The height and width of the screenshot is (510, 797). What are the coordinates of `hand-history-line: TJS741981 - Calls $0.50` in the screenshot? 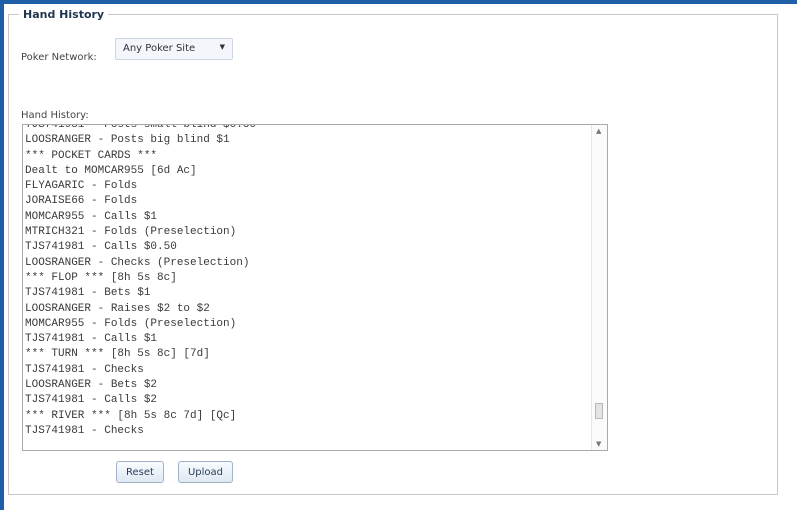 It's located at (101, 247).